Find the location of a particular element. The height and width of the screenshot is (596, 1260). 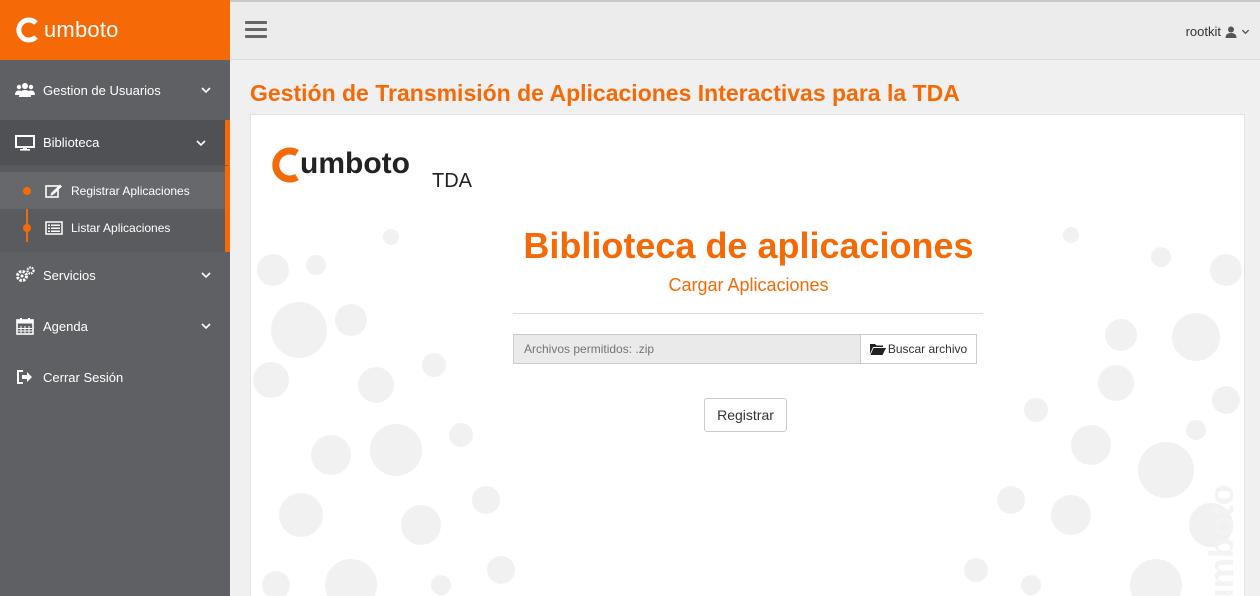

sidebar-item-biblioteca: Biblioteca is located at coordinates (115, 143).